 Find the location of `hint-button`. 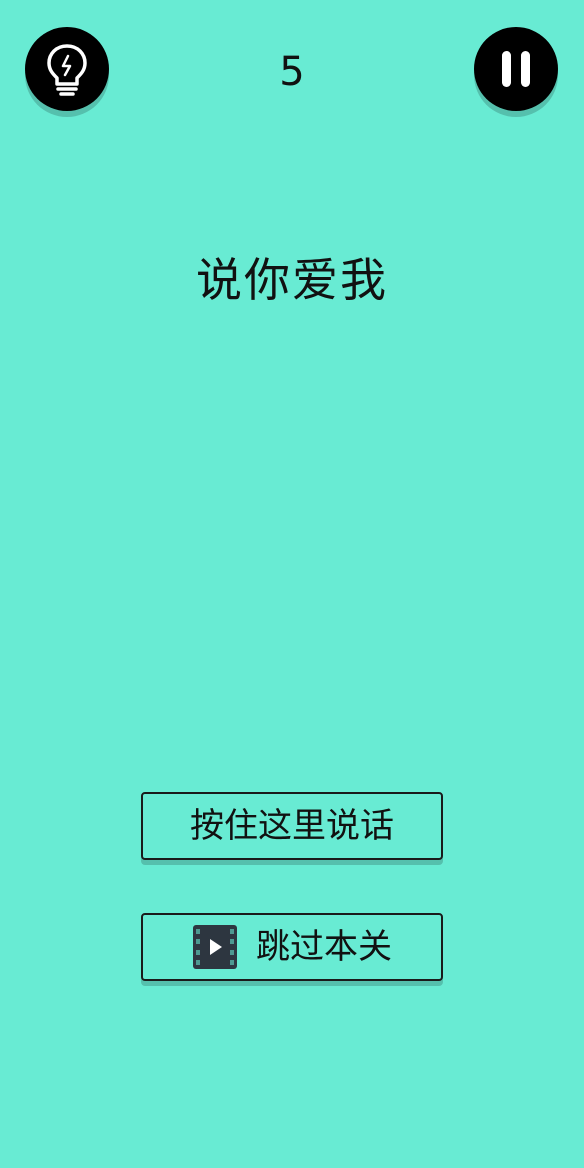

hint-button is located at coordinates (67, 69).